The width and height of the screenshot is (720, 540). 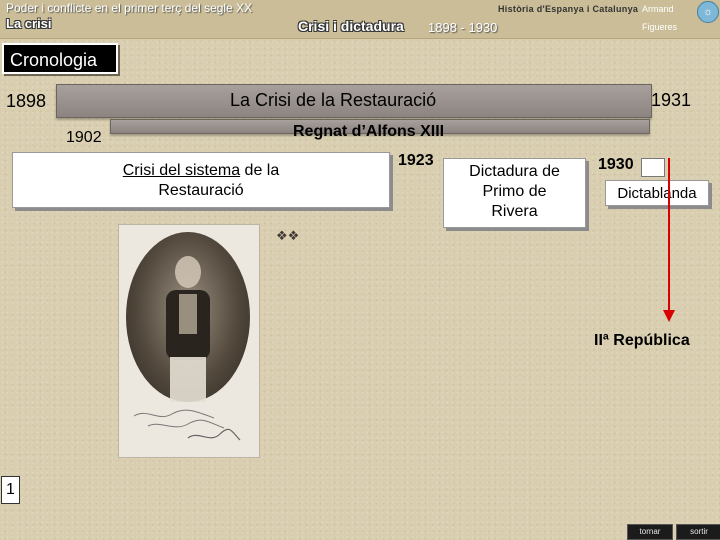 I want to click on signature-icon, so click(x=187, y=425).